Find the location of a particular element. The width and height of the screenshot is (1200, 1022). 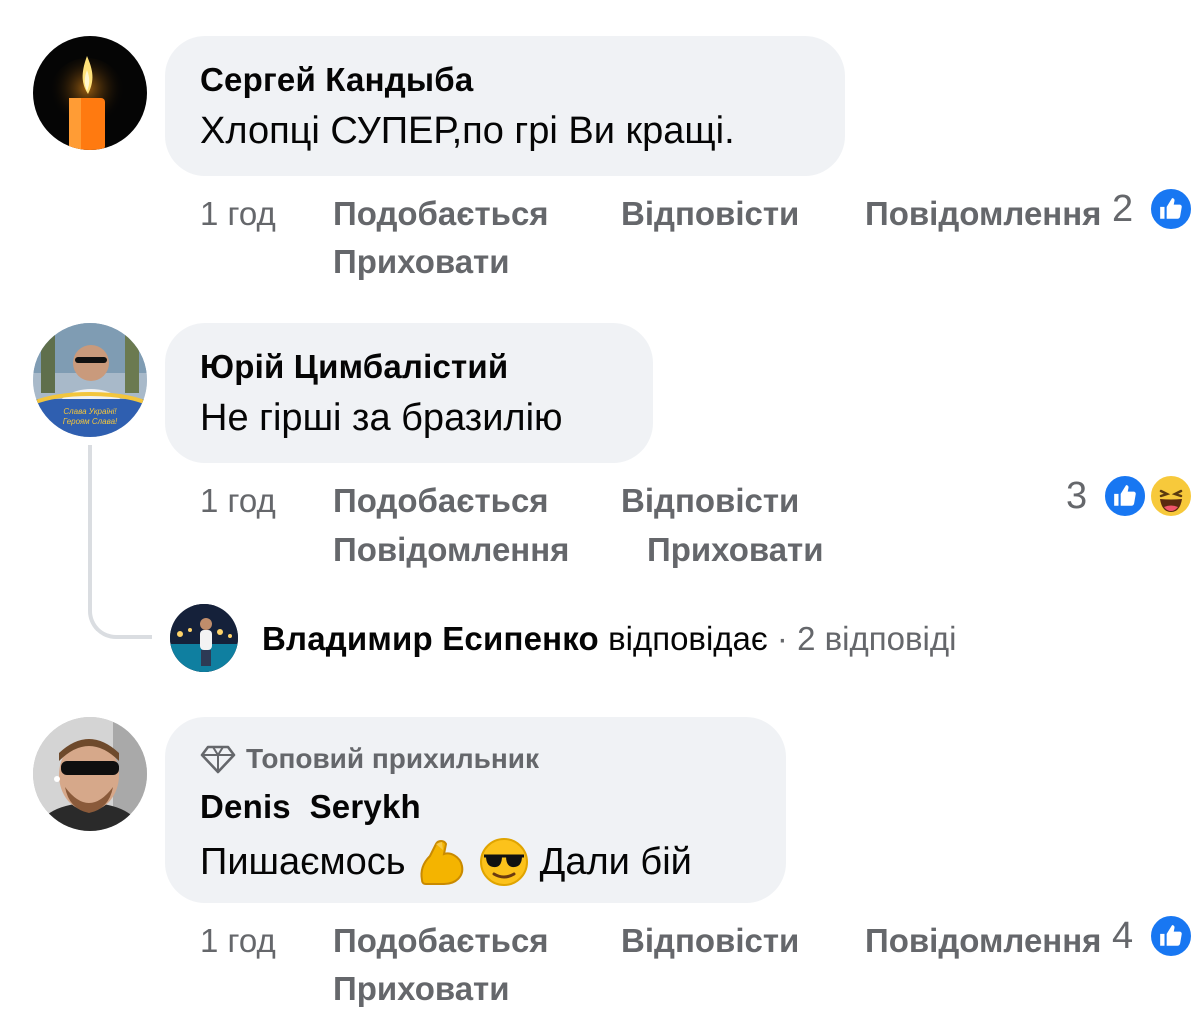

reaction-count: 3 is located at coordinates (1076, 496).